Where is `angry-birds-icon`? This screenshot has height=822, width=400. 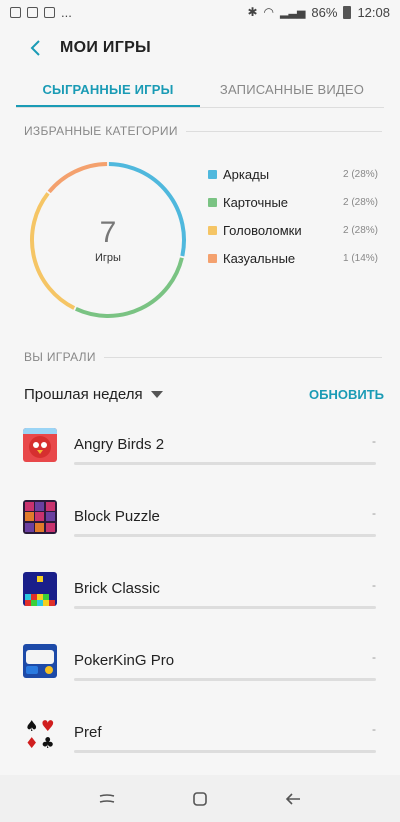 angry-birds-icon is located at coordinates (40, 445).